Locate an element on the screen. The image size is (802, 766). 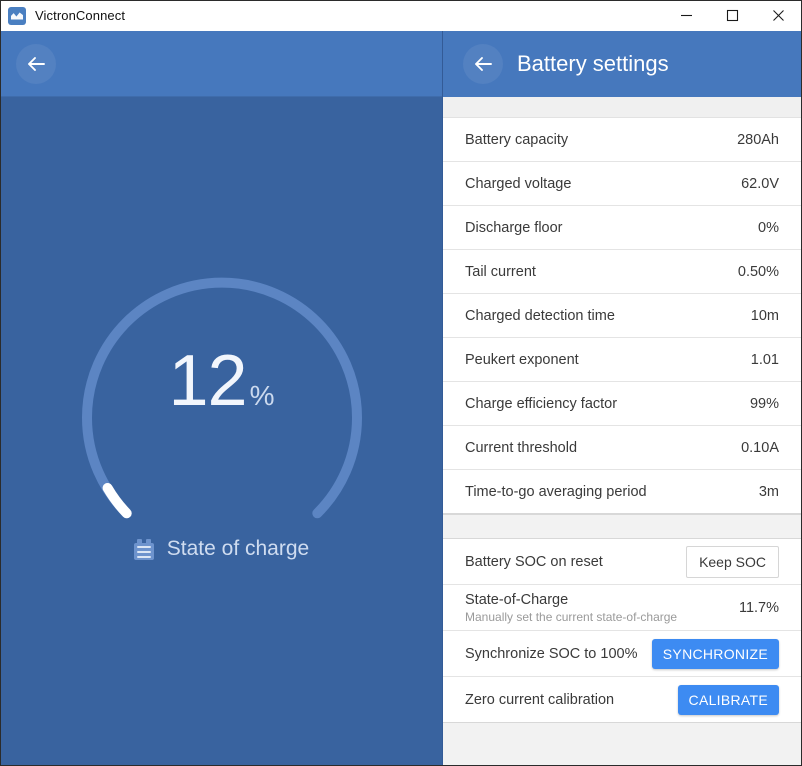
row-label: State-of-Charge is located at coordinates (517, 599).